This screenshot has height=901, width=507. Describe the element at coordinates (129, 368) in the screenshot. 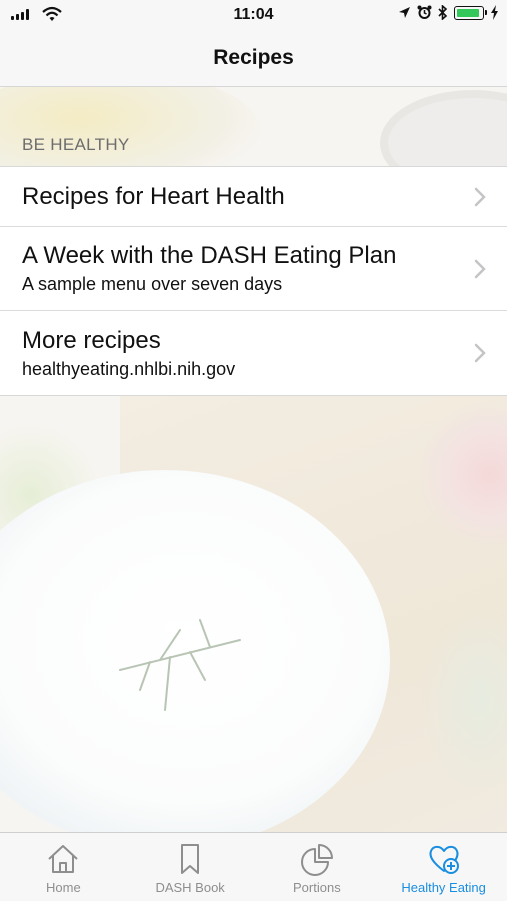

I see `list-item-subtitle: healthyeating.nhlbi.nih.gov` at that location.